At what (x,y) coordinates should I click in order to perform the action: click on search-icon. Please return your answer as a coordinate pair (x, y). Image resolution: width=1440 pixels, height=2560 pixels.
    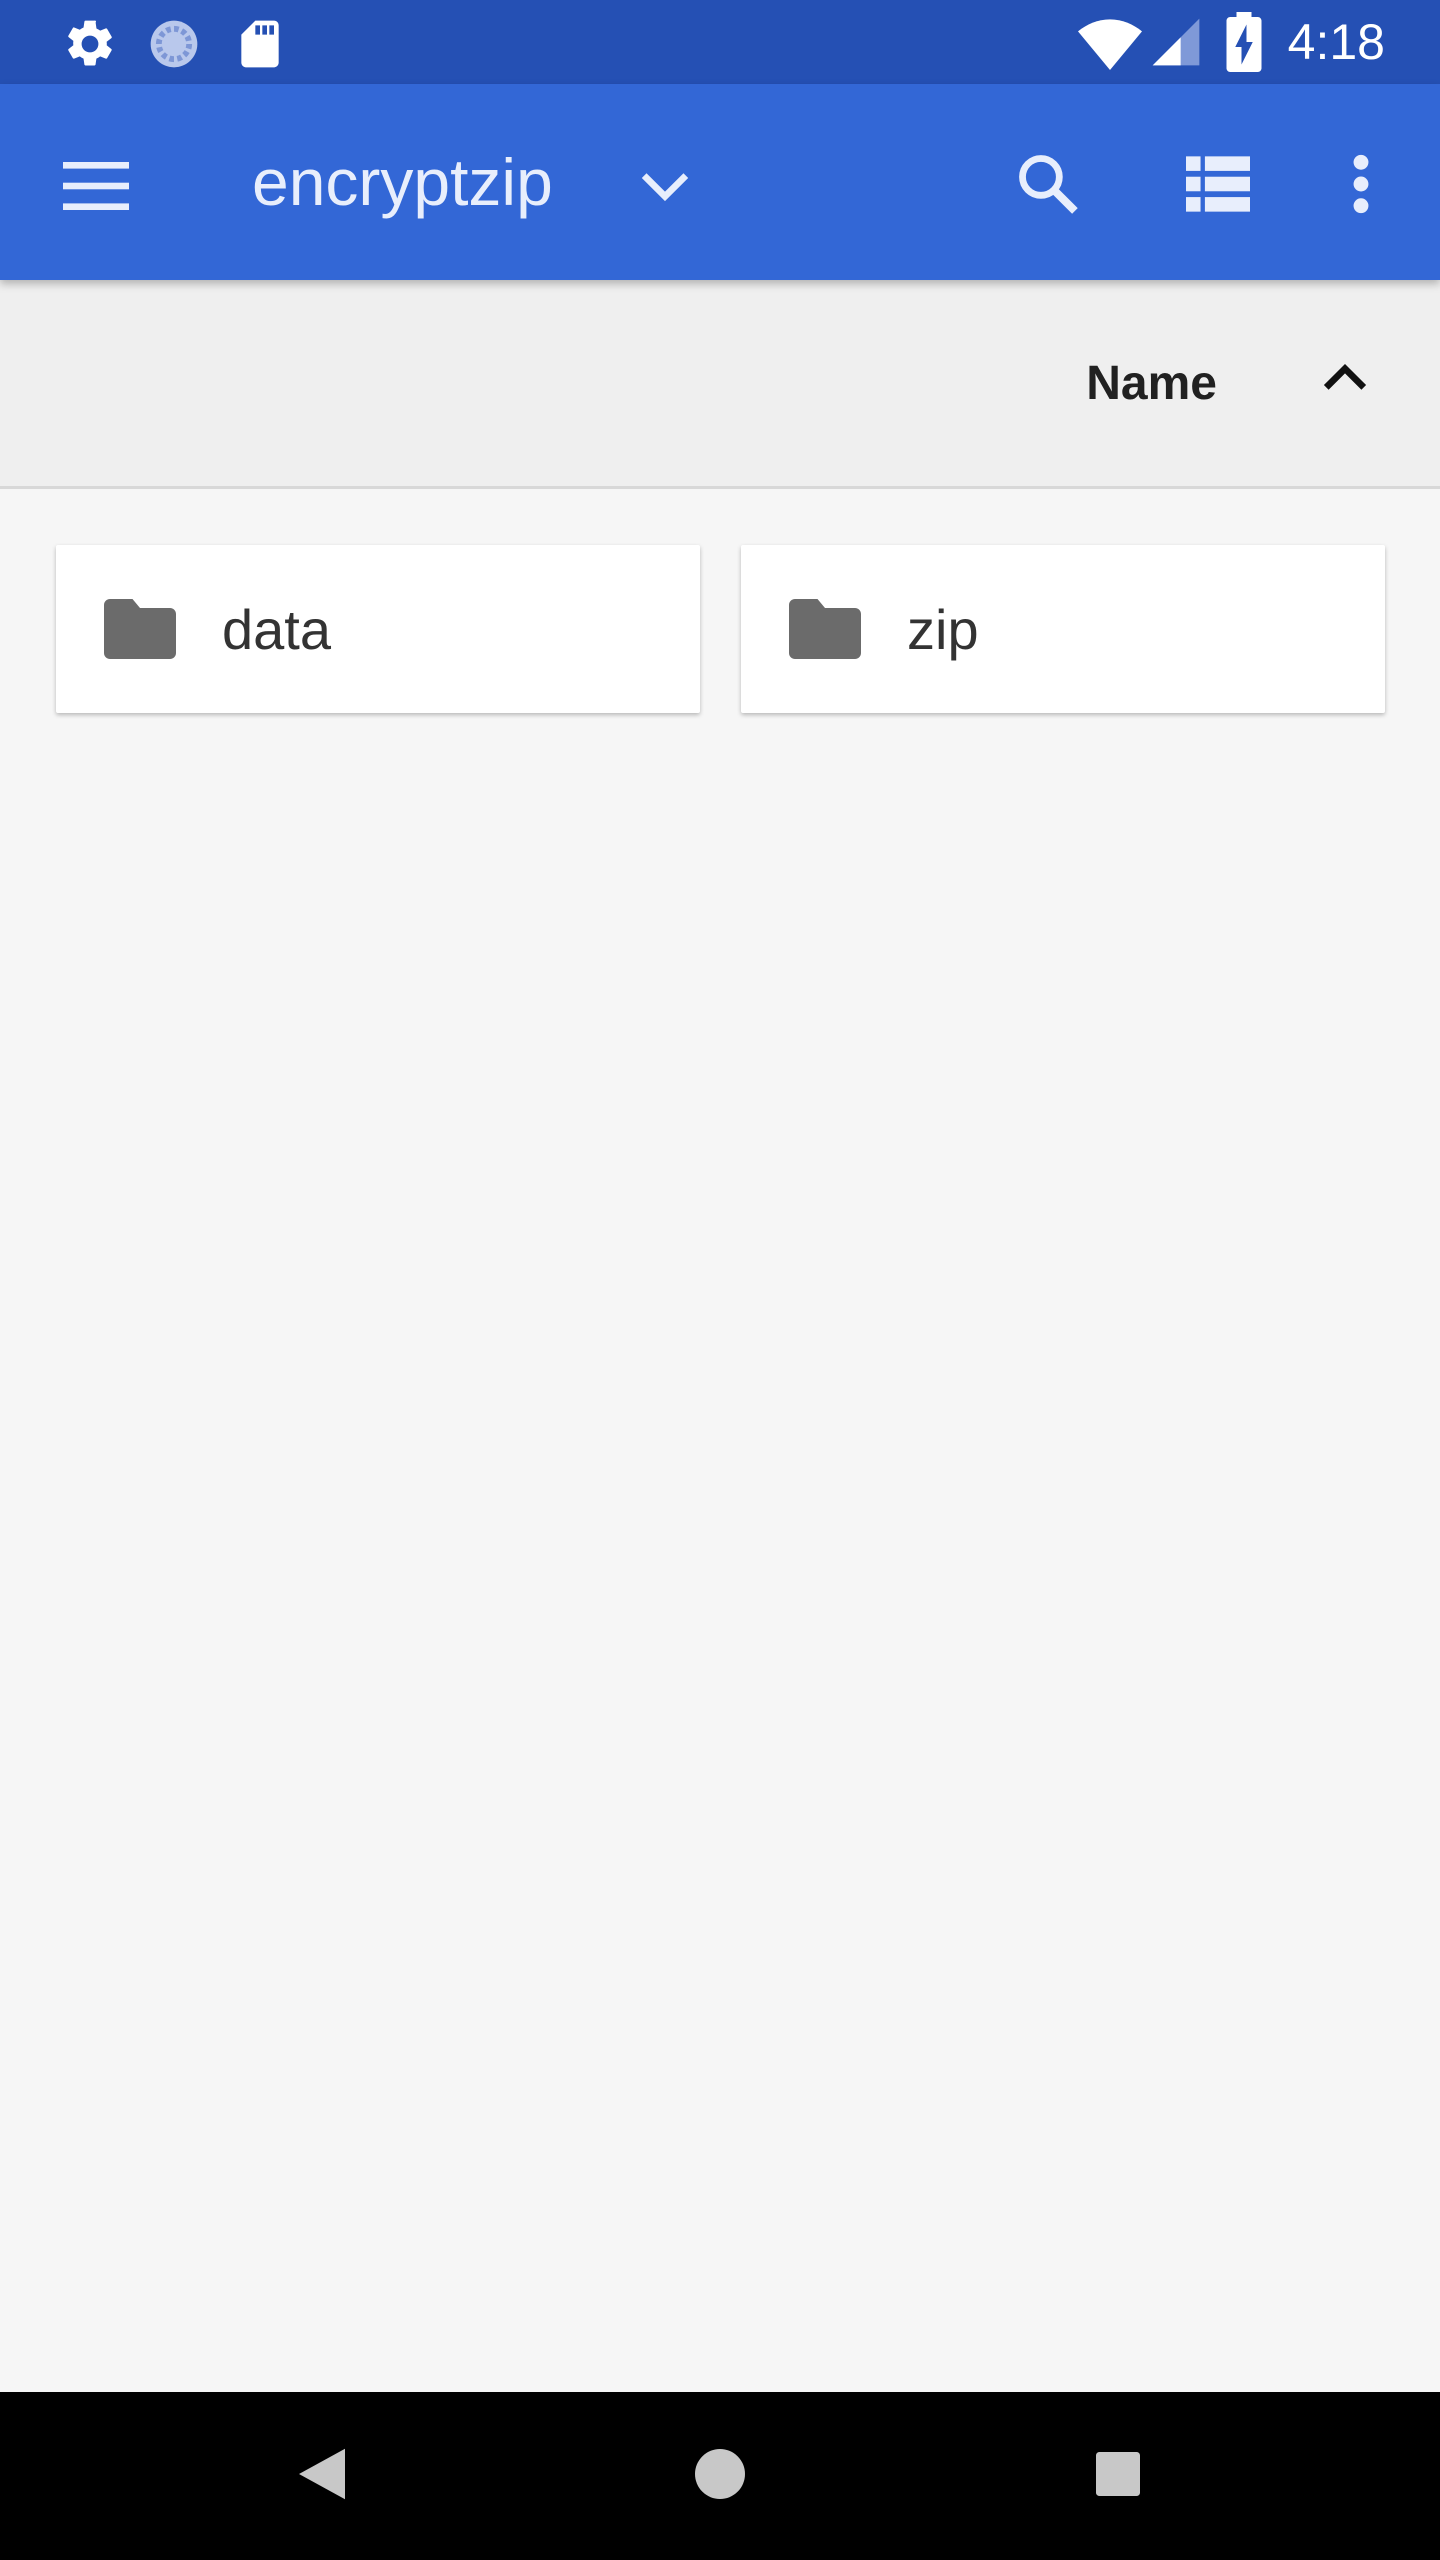
    Looking at the image, I should click on (1048, 186).